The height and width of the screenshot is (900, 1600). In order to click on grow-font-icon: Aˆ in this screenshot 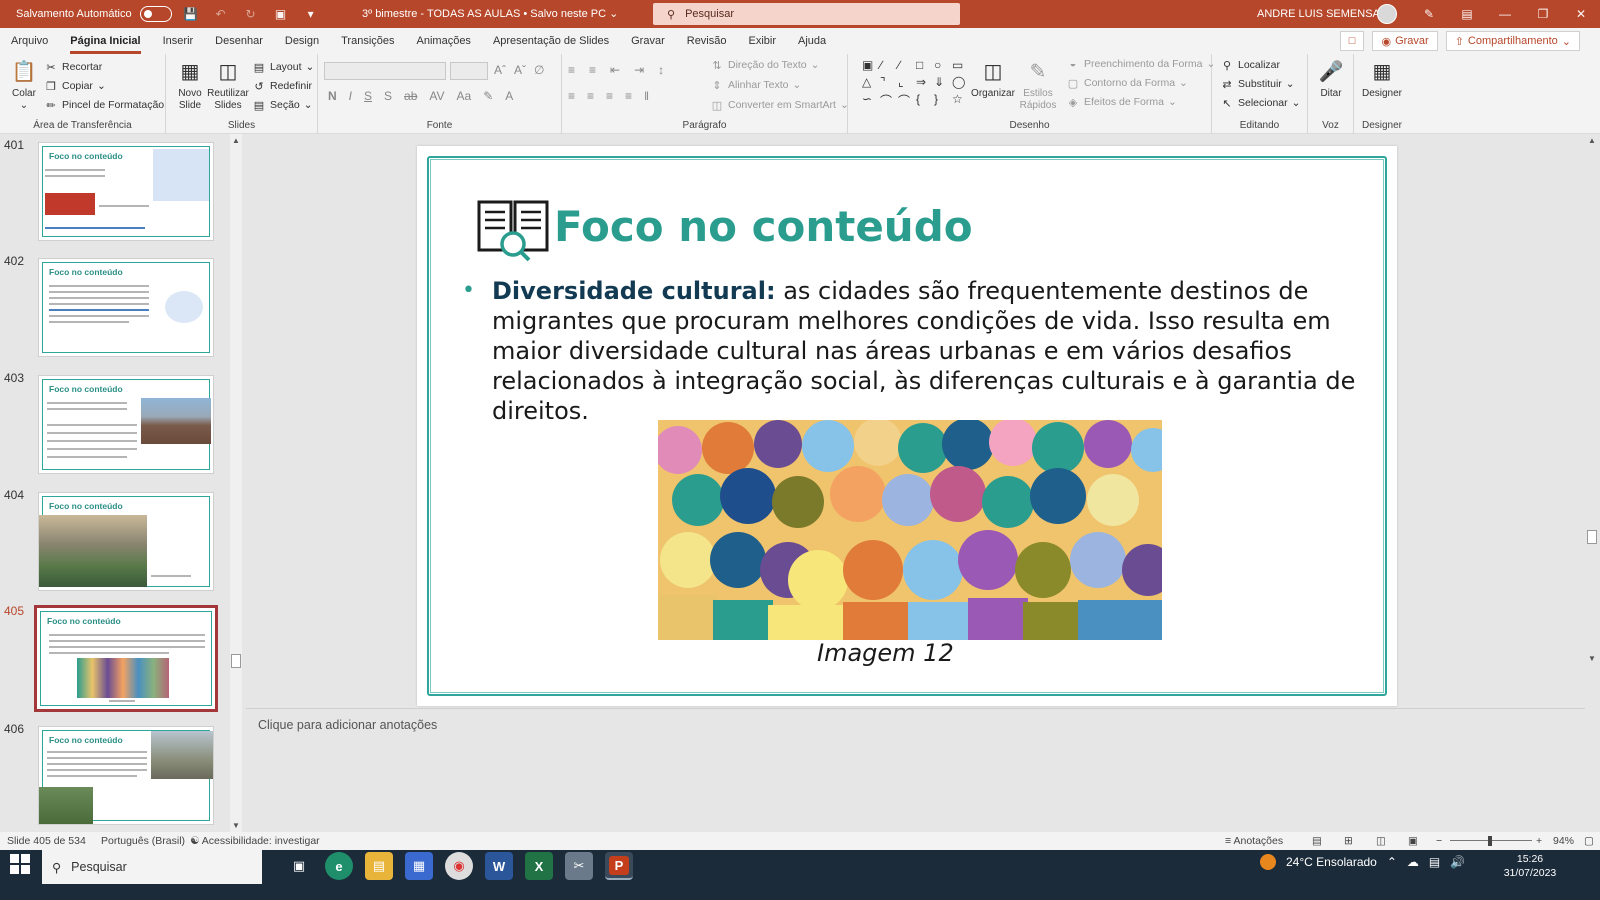, I will do `click(500, 70)`.